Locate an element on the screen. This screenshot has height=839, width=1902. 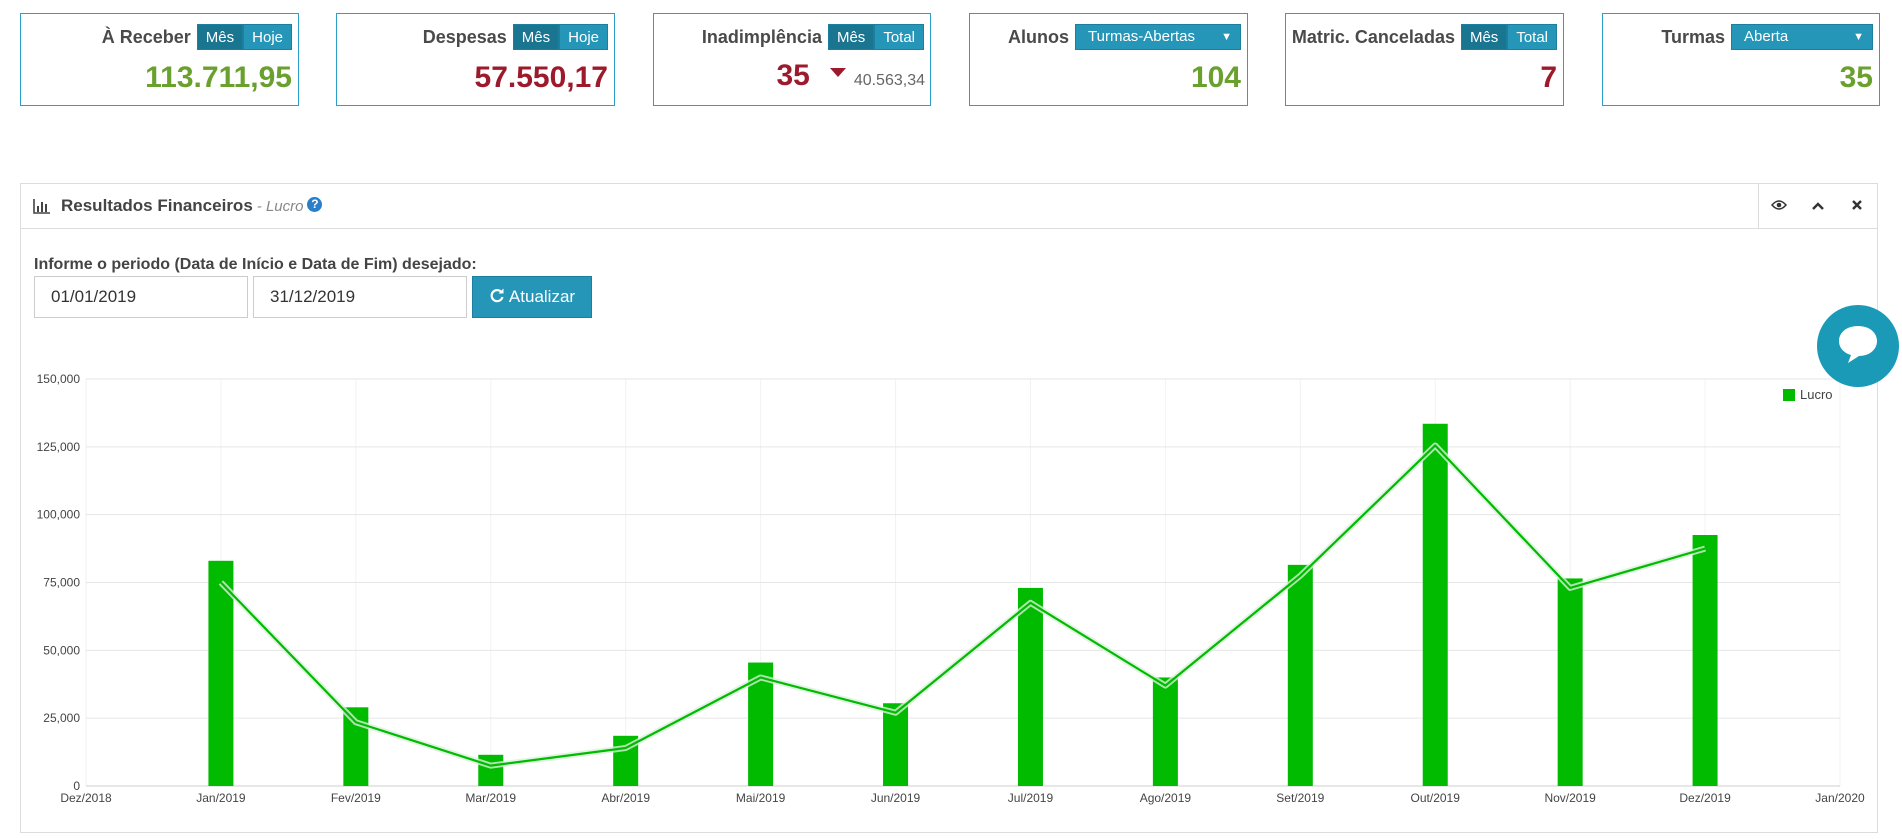
x-tick-label: Out/2019 is located at coordinates (1436, 798).